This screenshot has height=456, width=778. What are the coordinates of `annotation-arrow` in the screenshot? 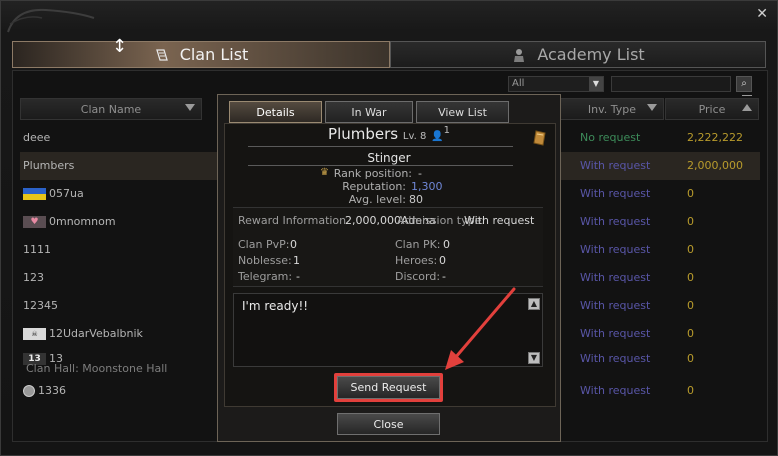 It's located at (480, 328).